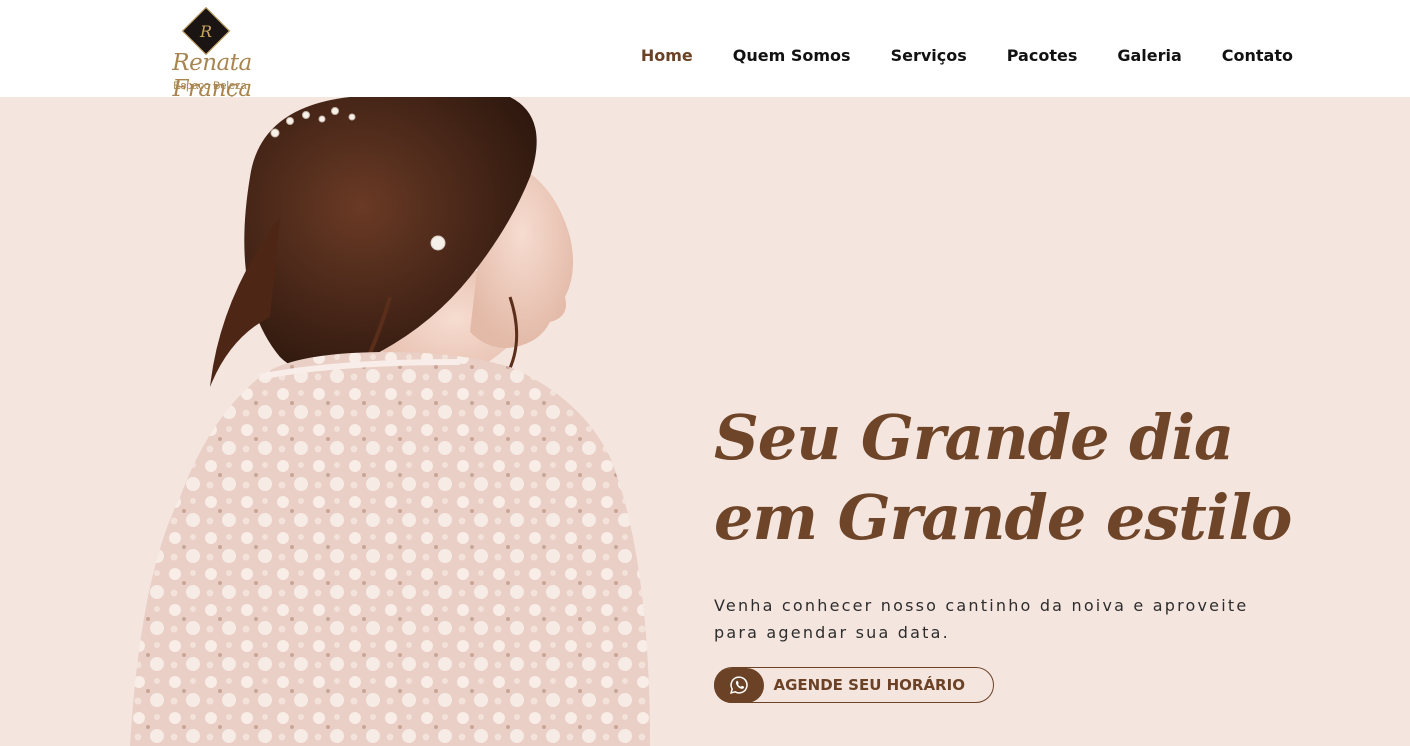  Describe the element at coordinates (206, 31) in the screenshot. I see `logo-monogram: R` at that location.